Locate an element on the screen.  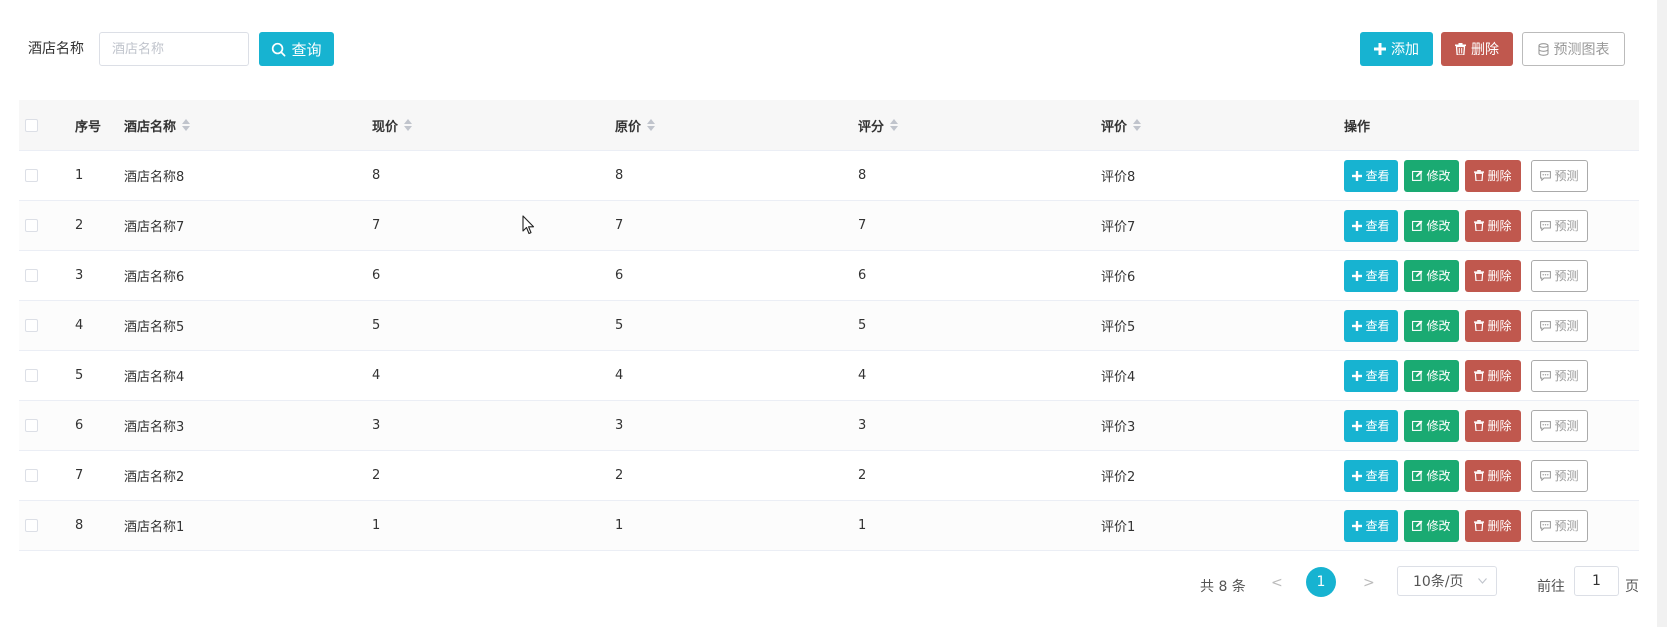
header-score: 评分 is located at coordinates (878, 125).